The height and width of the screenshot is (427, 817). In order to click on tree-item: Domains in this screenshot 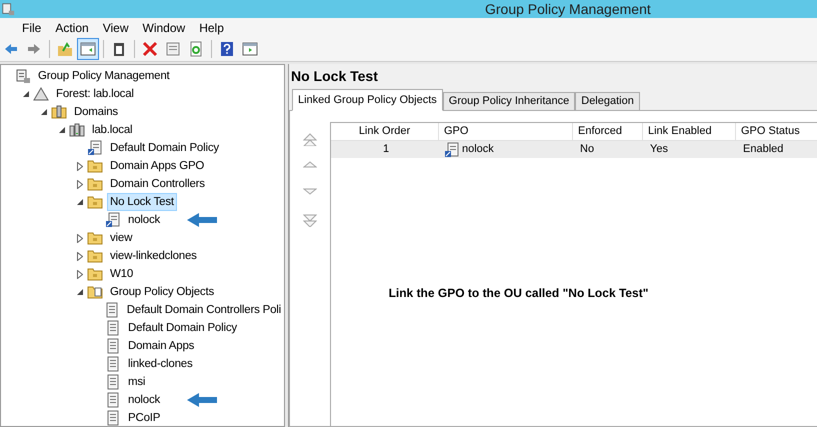, I will do `click(96, 112)`.